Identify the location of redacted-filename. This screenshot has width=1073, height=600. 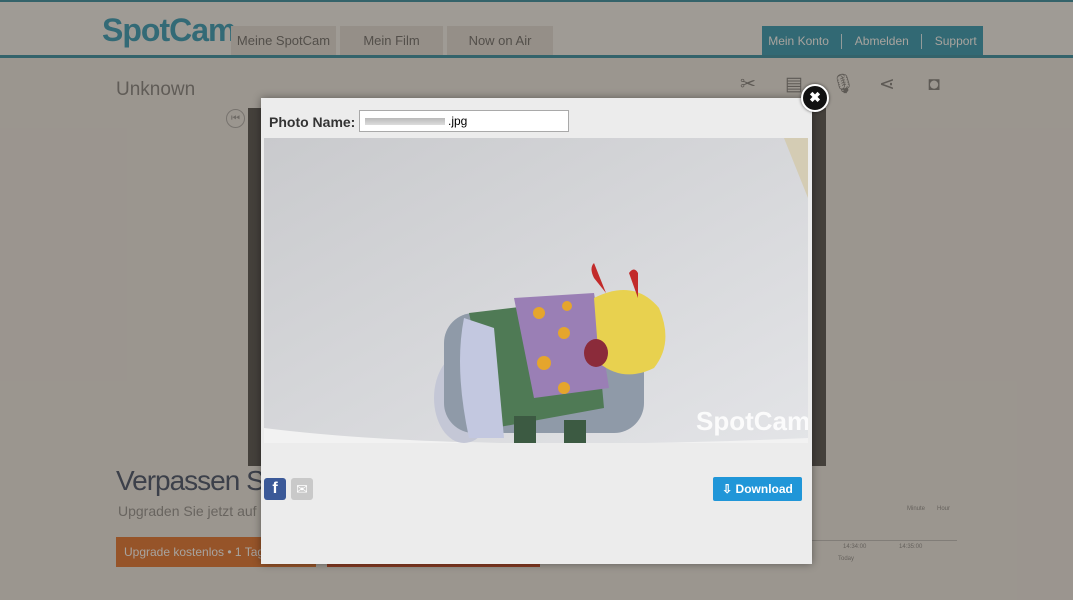
(405, 121).